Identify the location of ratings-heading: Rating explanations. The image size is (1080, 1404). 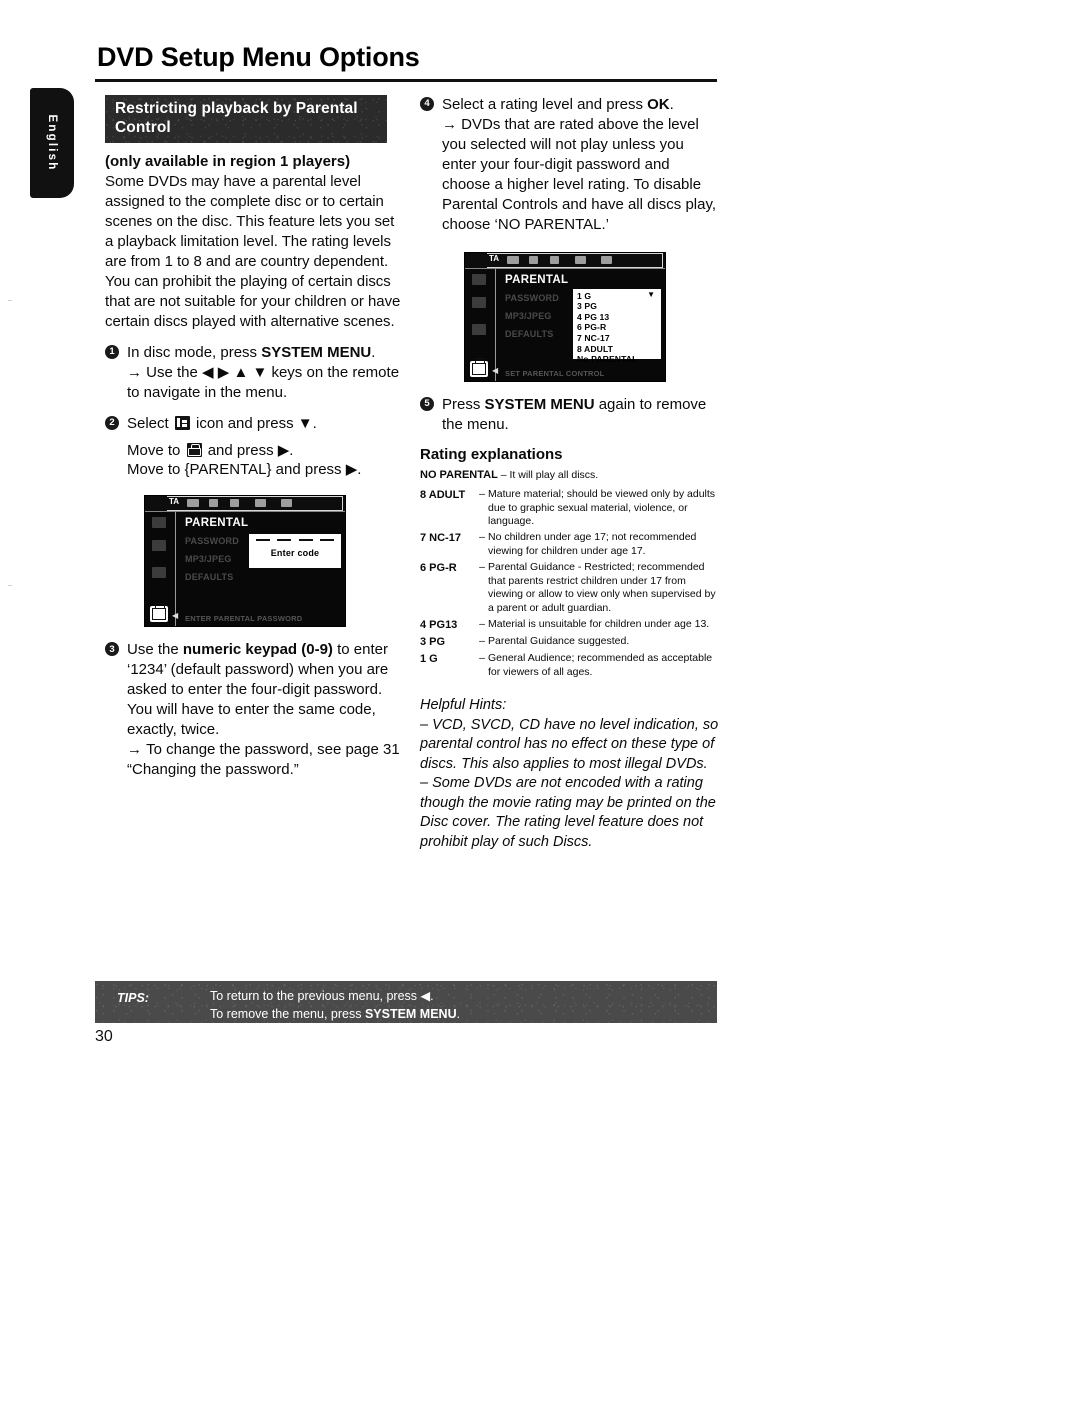
(491, 455).